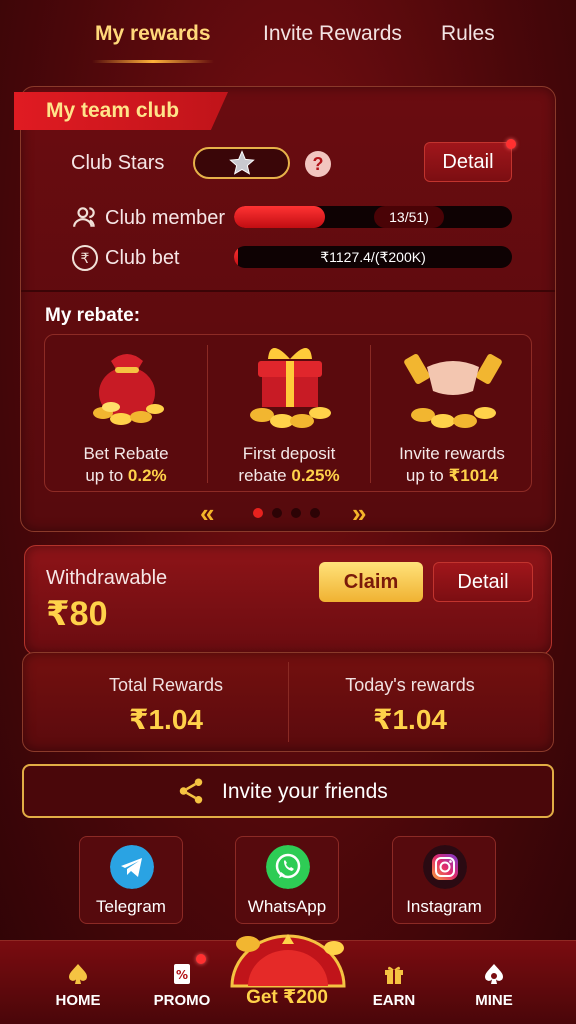  What do you see at coordinates (288, 702) in the screenshot?
I see `rewards-divider` at bounding box center [288, 702].